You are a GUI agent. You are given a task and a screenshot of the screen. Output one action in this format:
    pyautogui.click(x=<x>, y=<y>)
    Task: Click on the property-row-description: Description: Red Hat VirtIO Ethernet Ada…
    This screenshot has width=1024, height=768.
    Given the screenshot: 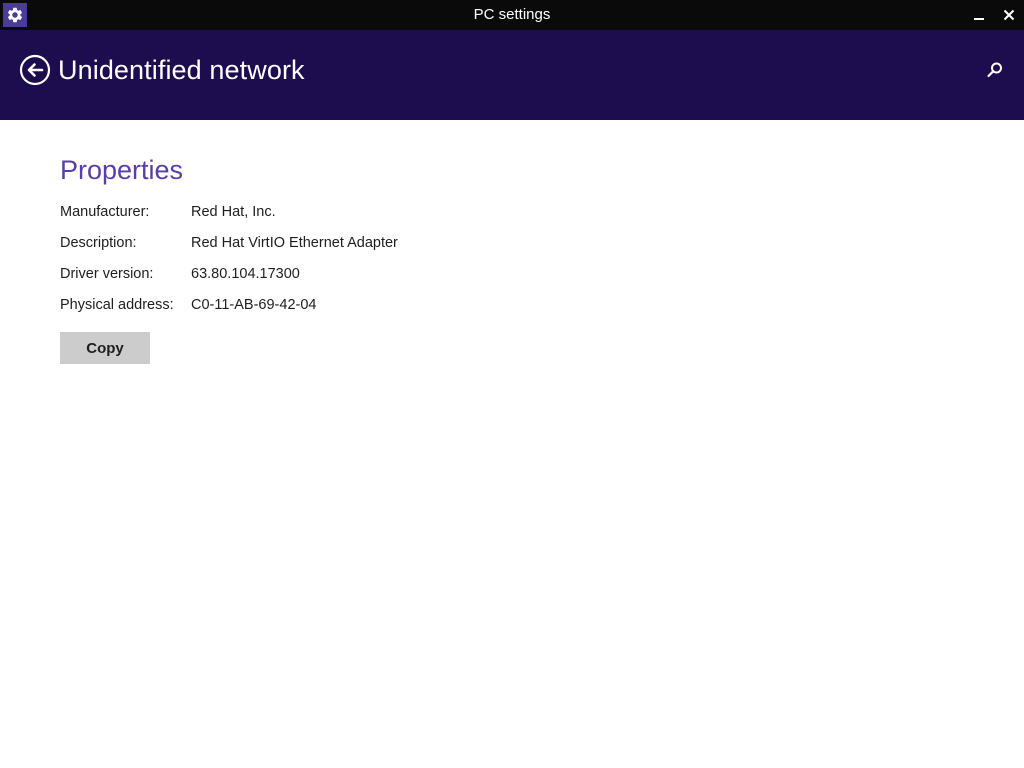 What is the action you would take?
    pyautogui.click(x=510, y=250)
    